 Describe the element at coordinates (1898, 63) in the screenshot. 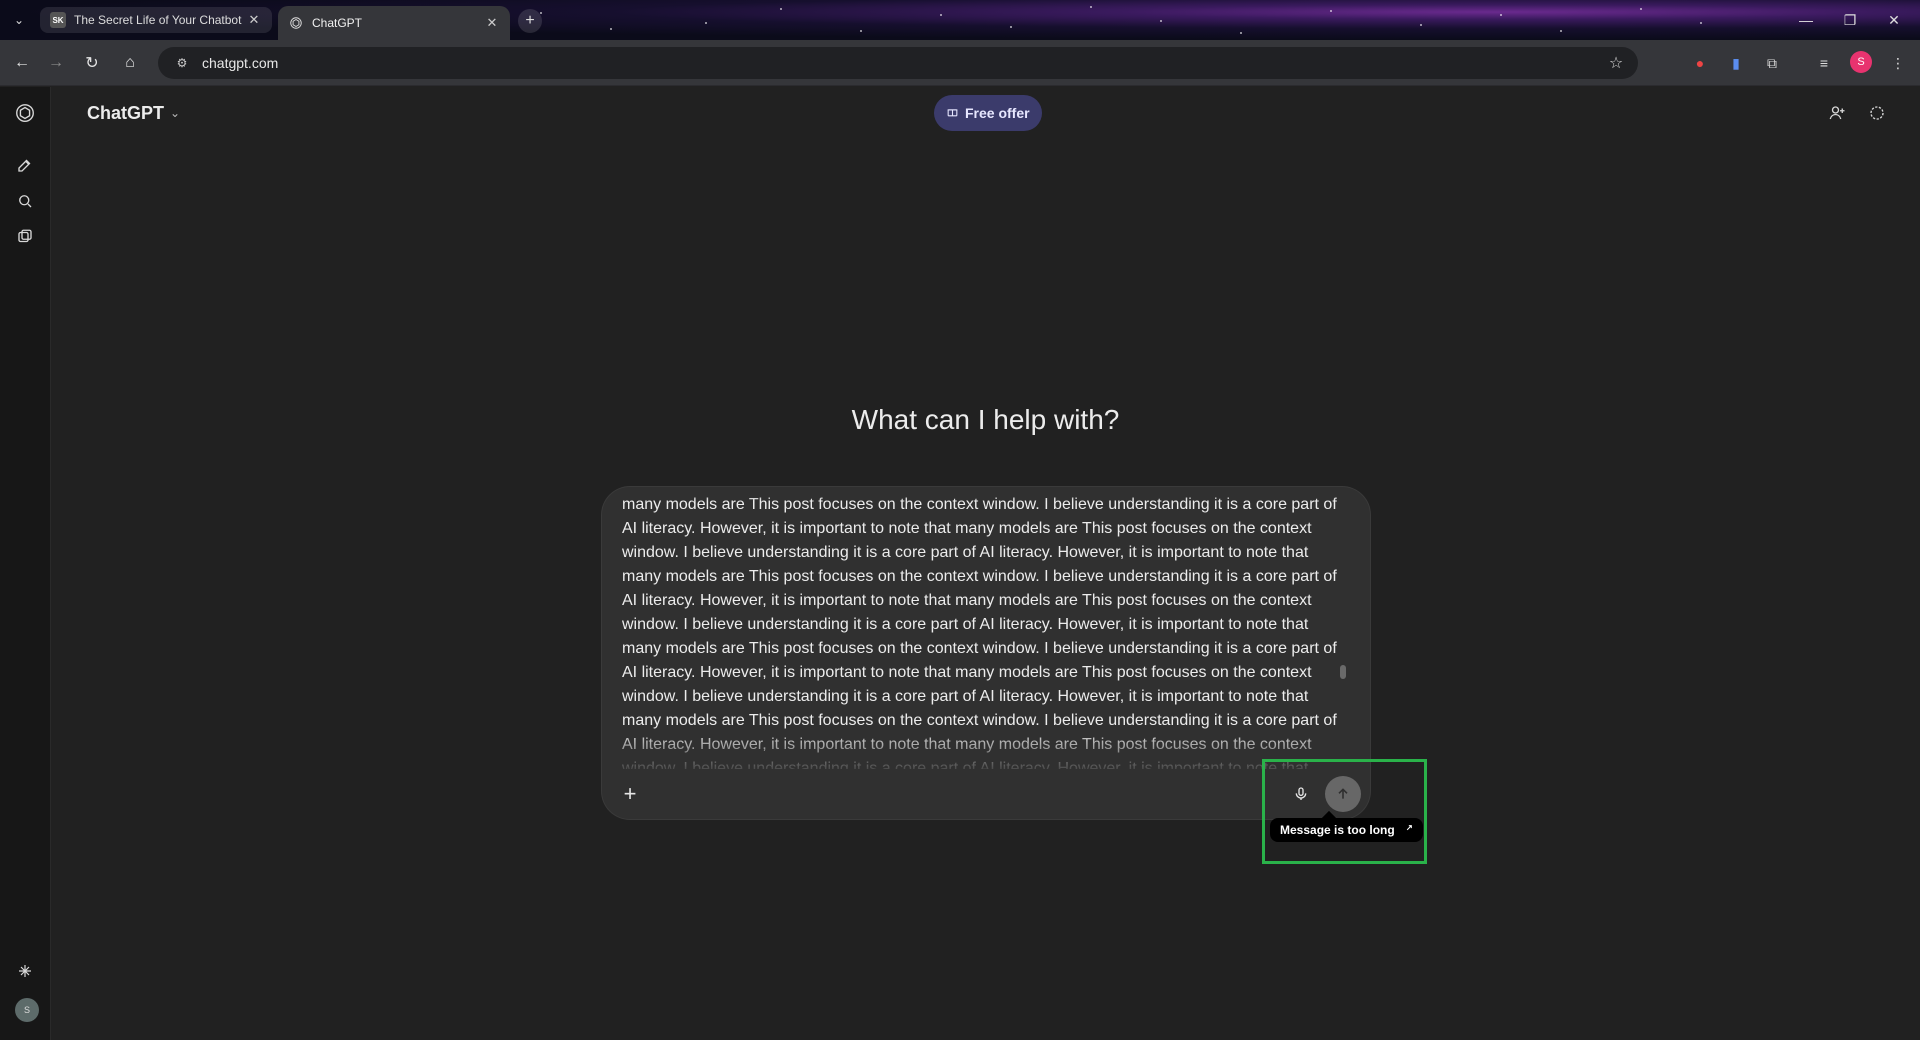

I see `browser-menu-icon: ⋮` at that location.